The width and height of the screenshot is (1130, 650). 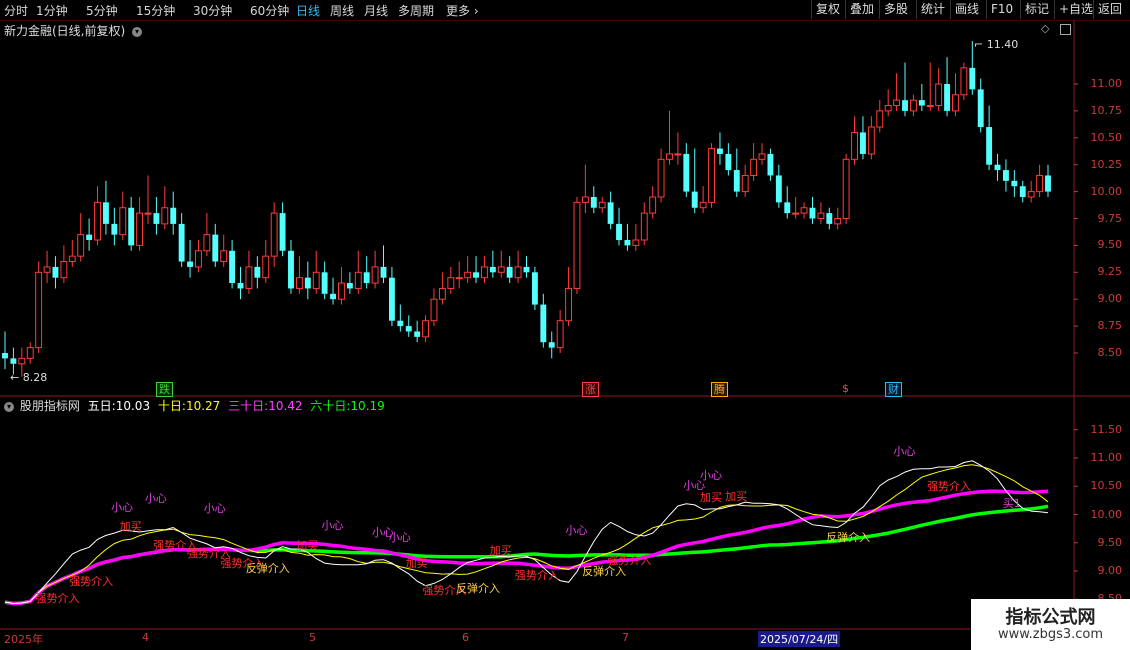 What do you see at coordinates (164, 389) in the screenshot?
I see `event-tag-drop: 跌` at bounding box center [164, 389].